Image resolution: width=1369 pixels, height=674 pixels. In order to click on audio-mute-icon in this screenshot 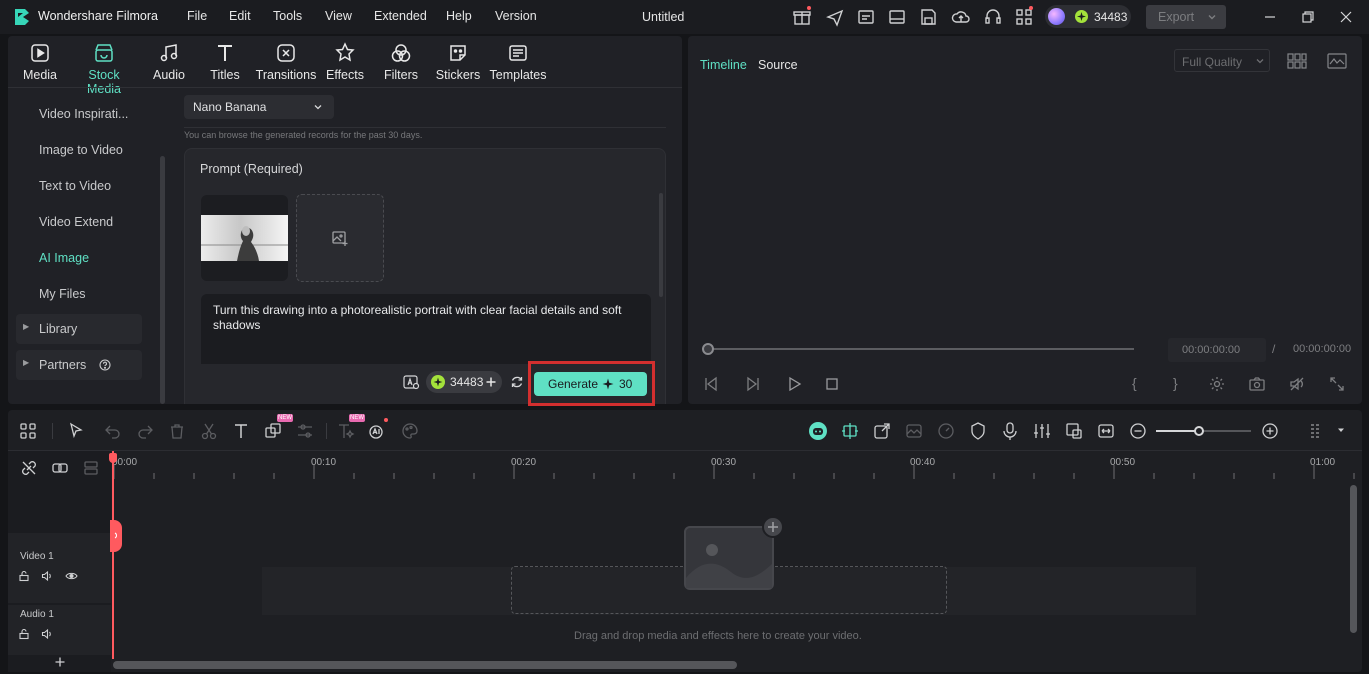, I will do `click(1297, 384)`.